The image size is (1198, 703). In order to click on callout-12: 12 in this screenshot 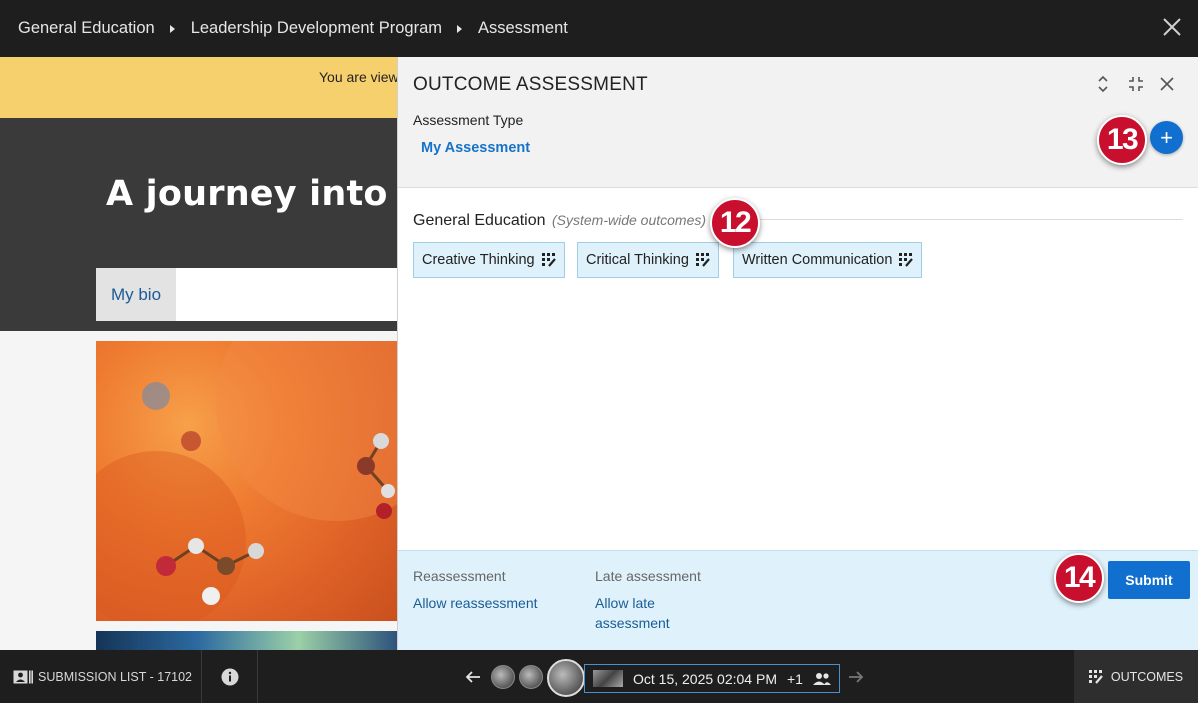, I will do `click(735, 223)`.